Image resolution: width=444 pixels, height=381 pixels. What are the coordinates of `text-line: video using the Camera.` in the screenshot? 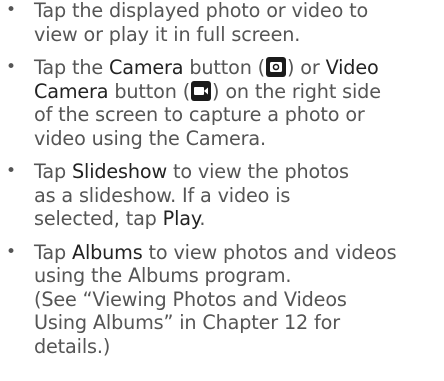 It's located at (150, 138).